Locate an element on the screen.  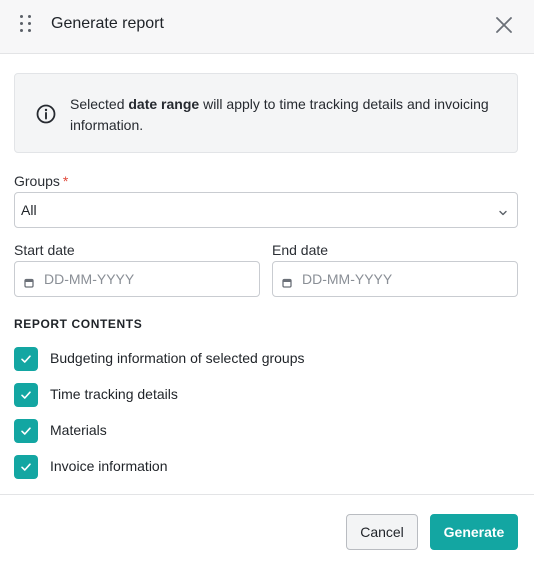
checkbox-label: Time tracking details is located at coordinates (114, 394).